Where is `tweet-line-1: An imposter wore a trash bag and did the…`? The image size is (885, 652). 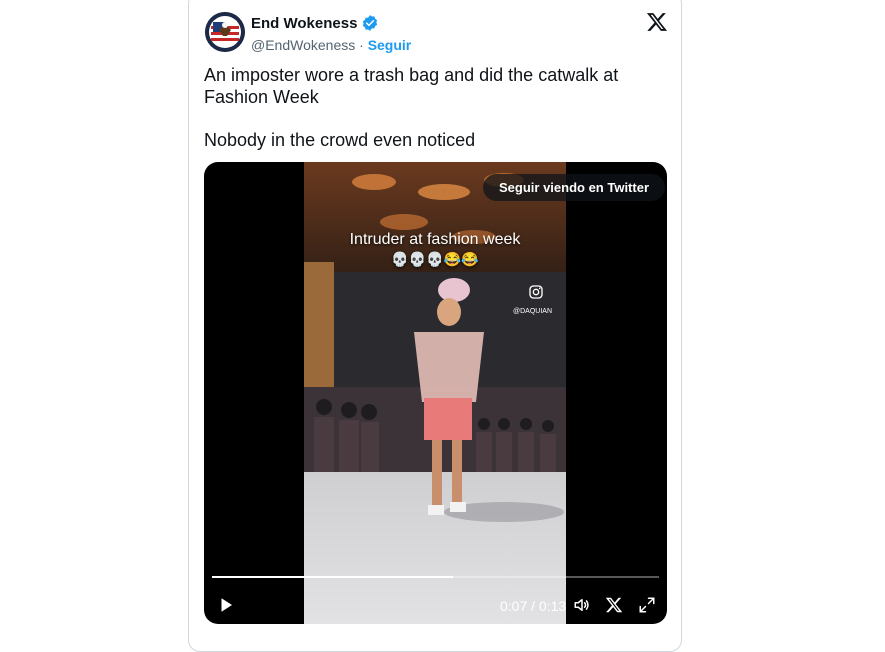 tweet-line-1: An imposter wore a trash bag and did the… is located at coordinates (411, 86).